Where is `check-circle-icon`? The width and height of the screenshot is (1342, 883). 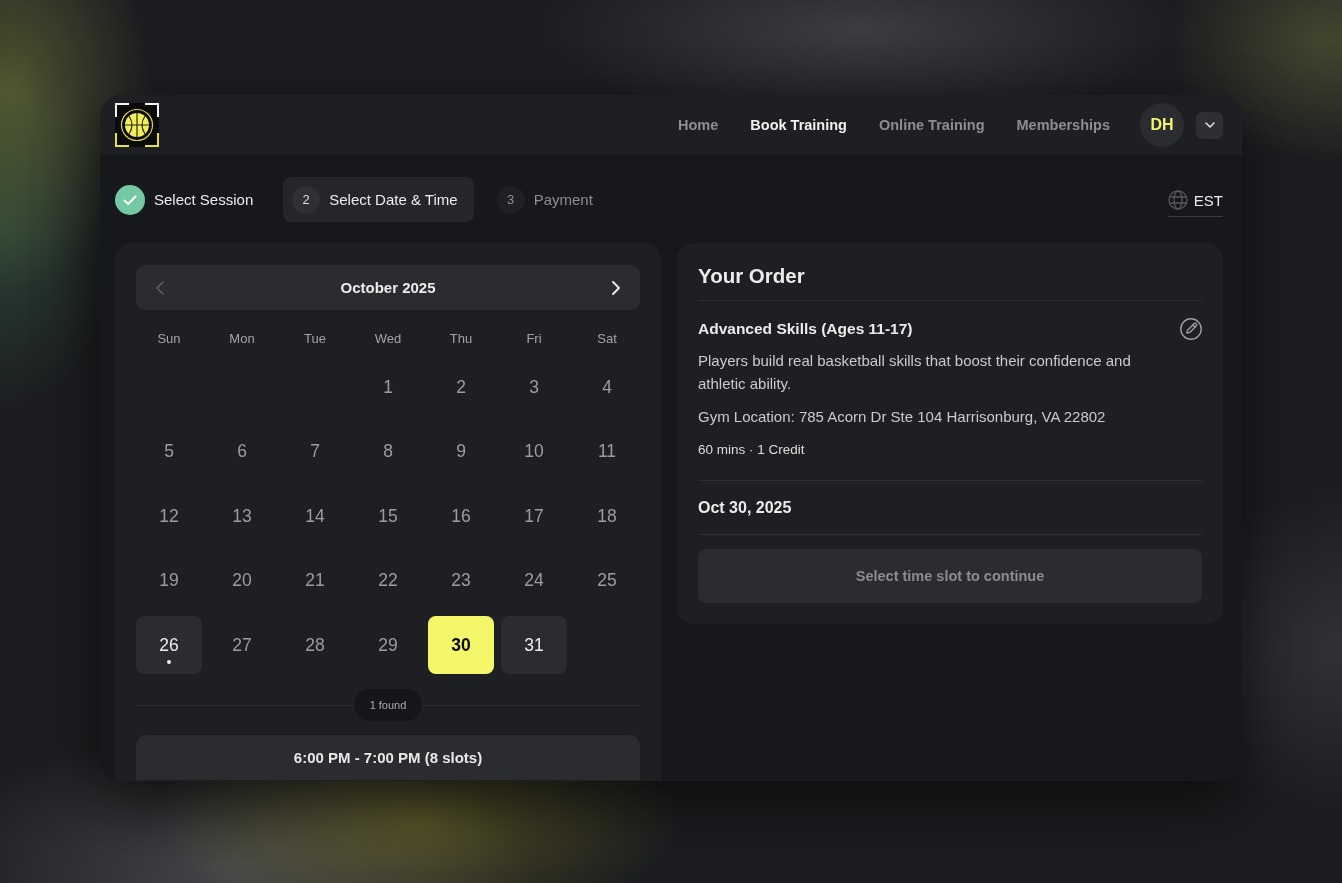
check-circle-icon is located at coordinates (130, 199).